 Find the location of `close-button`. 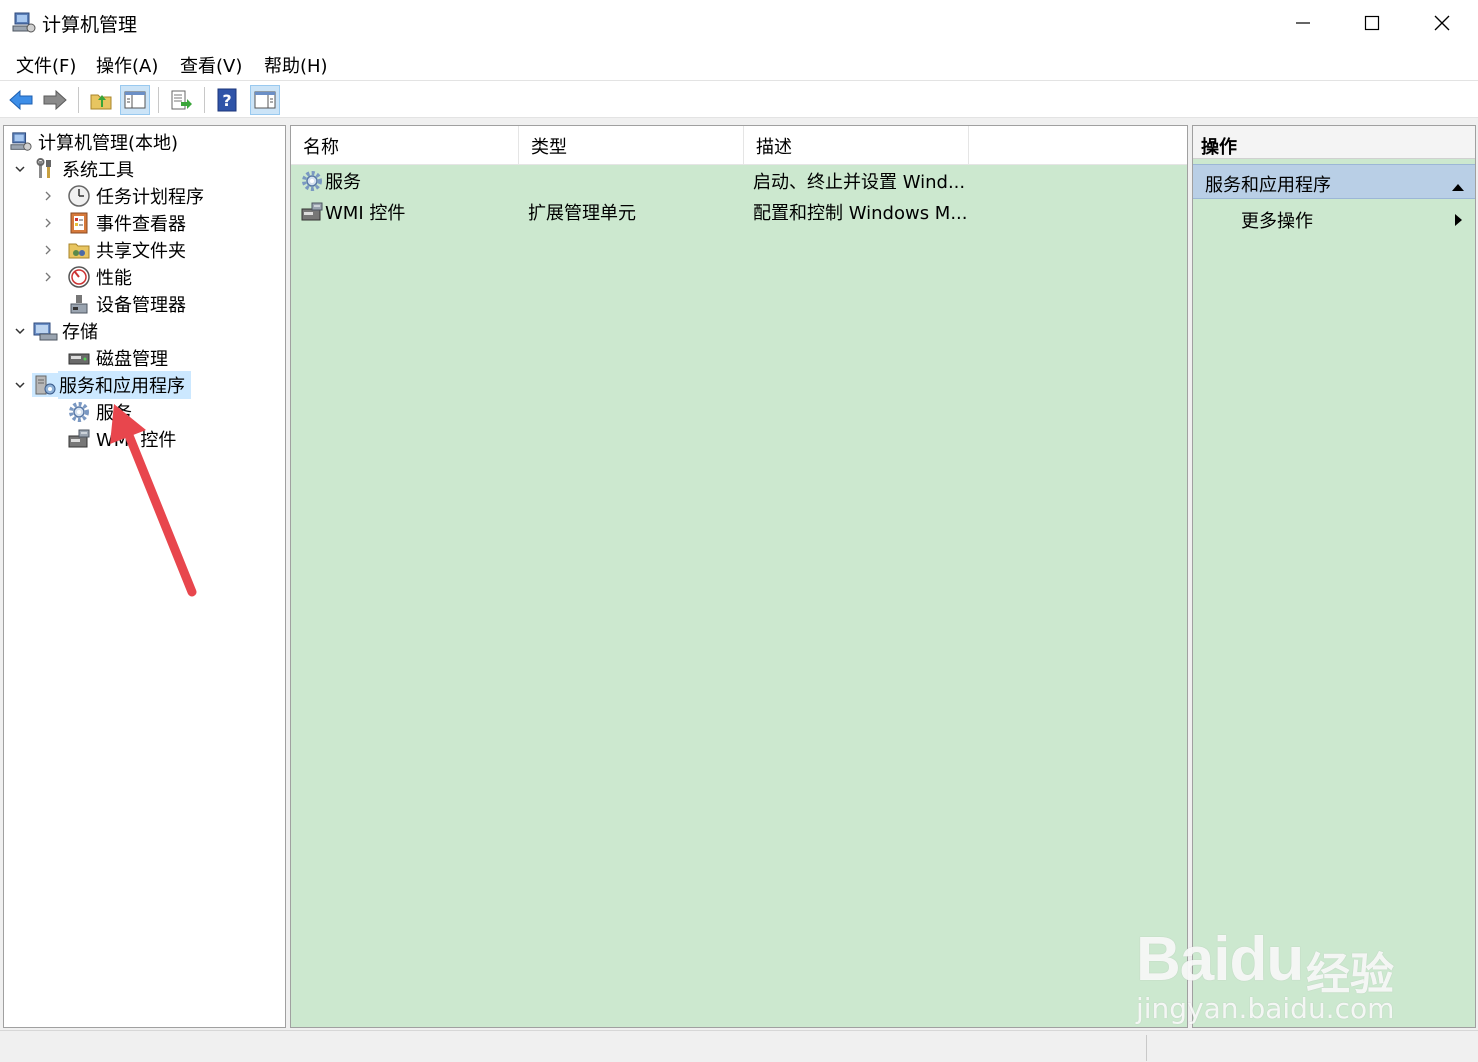

close-button is located at coordinates (1442, 23).